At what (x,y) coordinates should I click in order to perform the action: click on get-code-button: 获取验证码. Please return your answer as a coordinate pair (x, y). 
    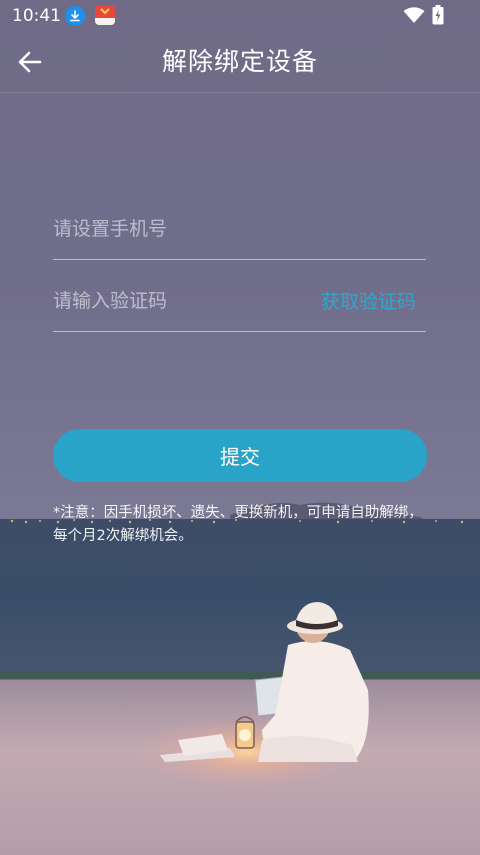
    Looking at the image, I should click on (368, 302).